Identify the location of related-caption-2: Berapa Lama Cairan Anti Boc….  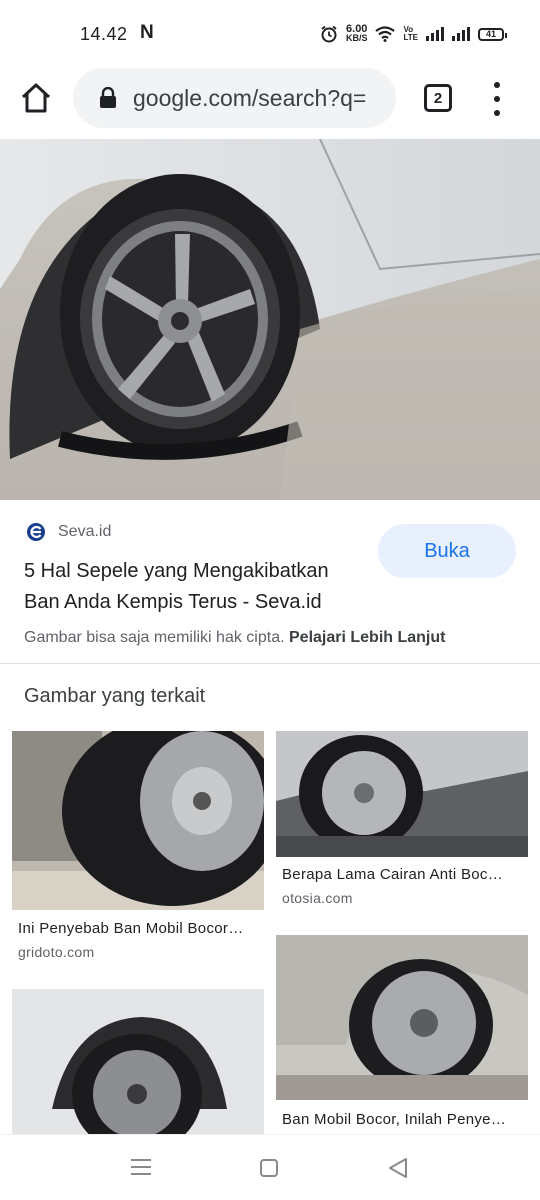
(404, 874).